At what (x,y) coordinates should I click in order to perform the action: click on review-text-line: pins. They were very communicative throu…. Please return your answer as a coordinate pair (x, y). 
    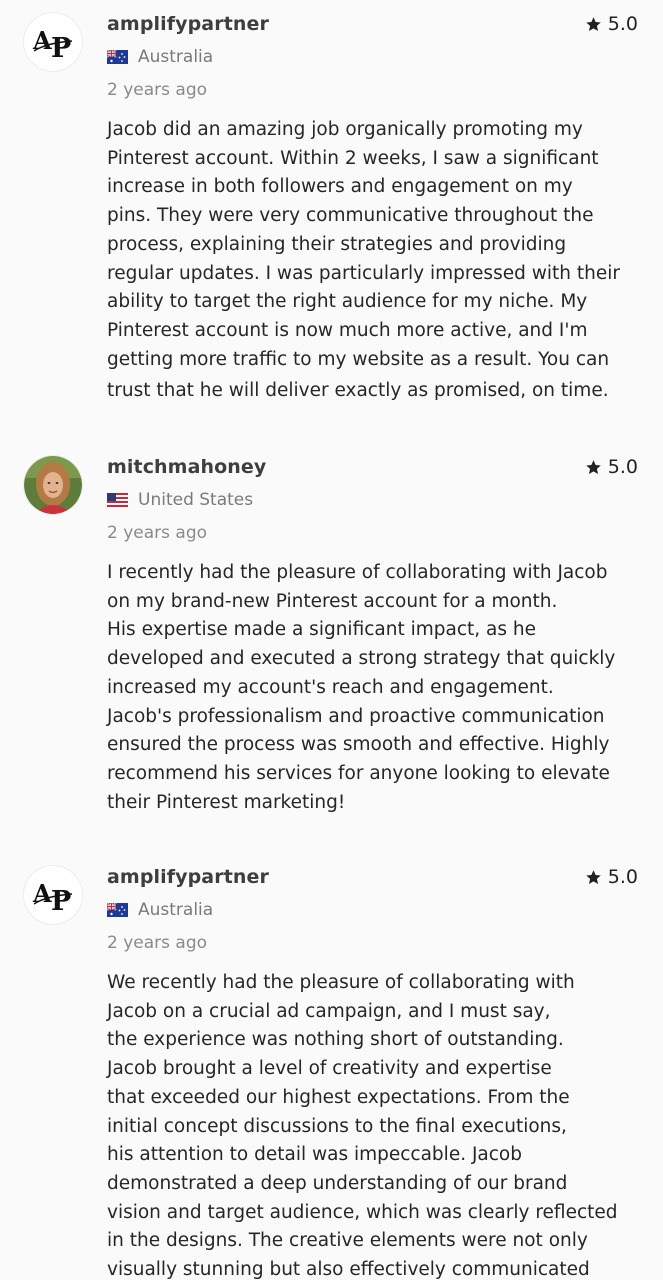
    Looking at the image, I should click on (350, 216).